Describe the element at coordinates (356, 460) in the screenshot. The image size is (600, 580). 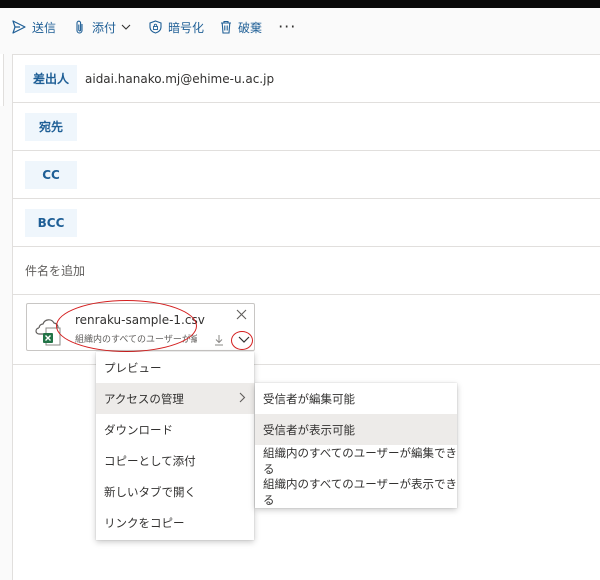
I see `submenu-item-org-can-edit: 組織内のすべてのユーザーが編集できる` at that location.